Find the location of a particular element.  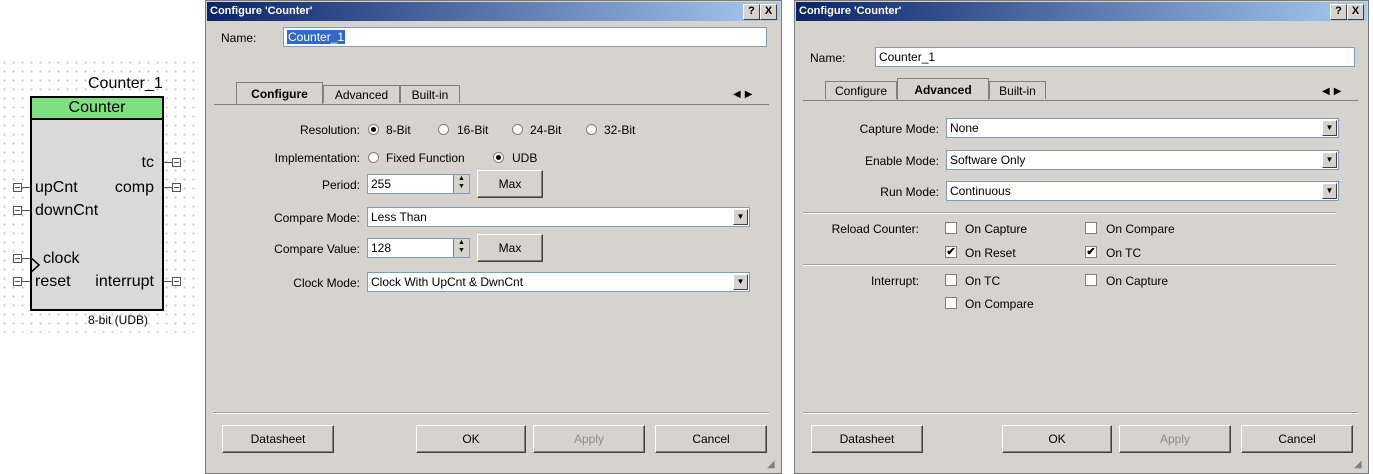

period-max-button: Max is located at coordinates (510, 184).